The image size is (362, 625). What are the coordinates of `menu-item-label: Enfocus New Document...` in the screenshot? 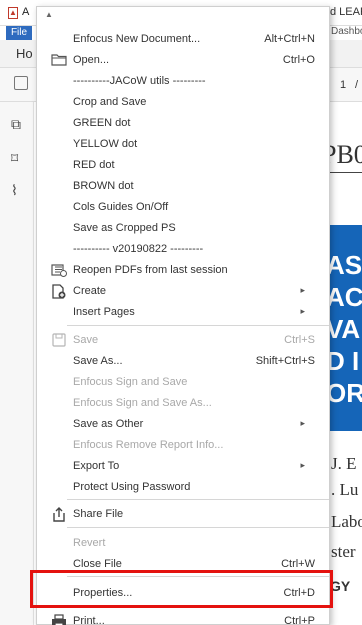 It's located at (137, 39).